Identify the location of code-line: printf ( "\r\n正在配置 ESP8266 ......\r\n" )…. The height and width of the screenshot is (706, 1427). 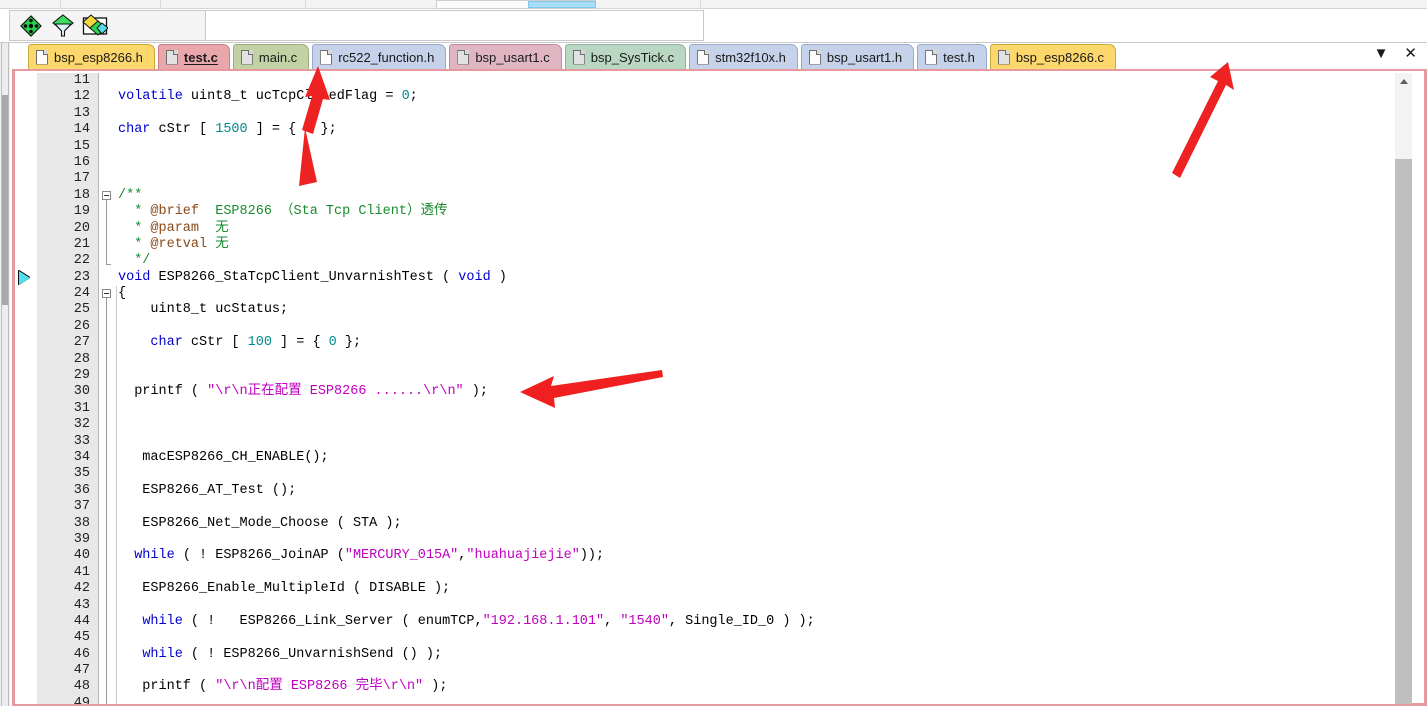
(762, 392).